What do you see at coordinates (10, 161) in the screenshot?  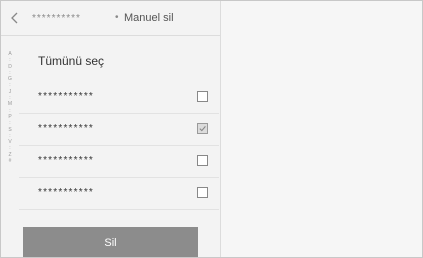 I see `index-letter: #` at bounding box center [10, 161].